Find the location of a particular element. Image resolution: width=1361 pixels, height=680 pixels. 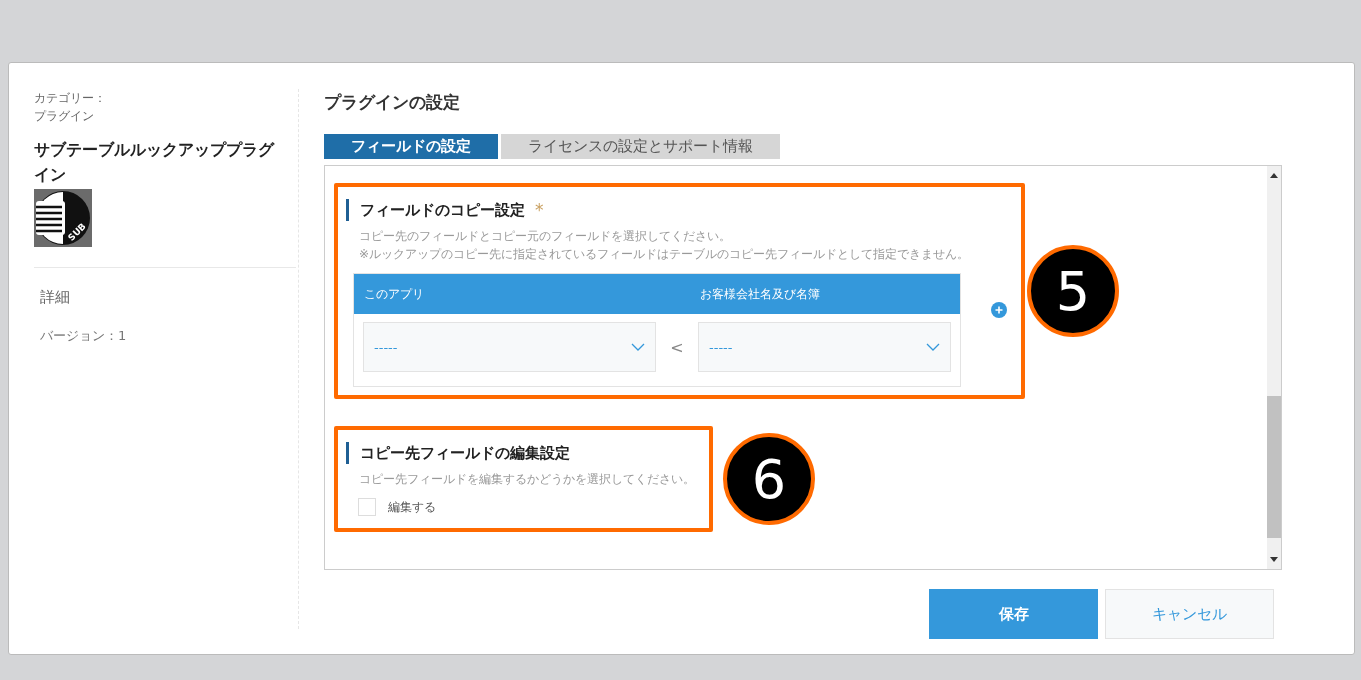

section-description: コピー先フィールドを編集するかどうかを選択してください。 is located at coordinates (527, 479).